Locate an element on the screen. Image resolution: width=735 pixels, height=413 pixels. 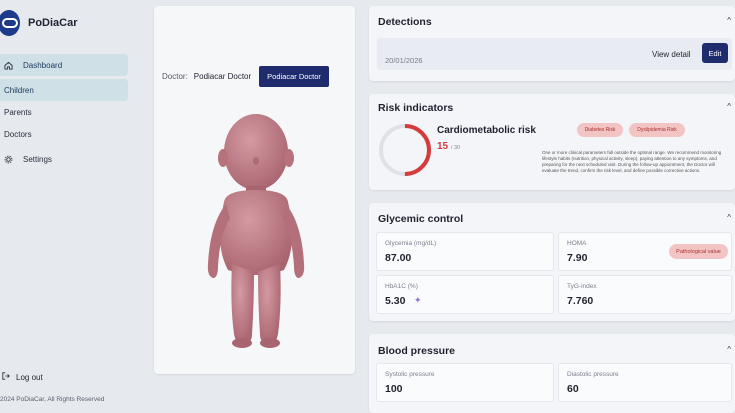
home-icon is located at coordinates (8, 65).